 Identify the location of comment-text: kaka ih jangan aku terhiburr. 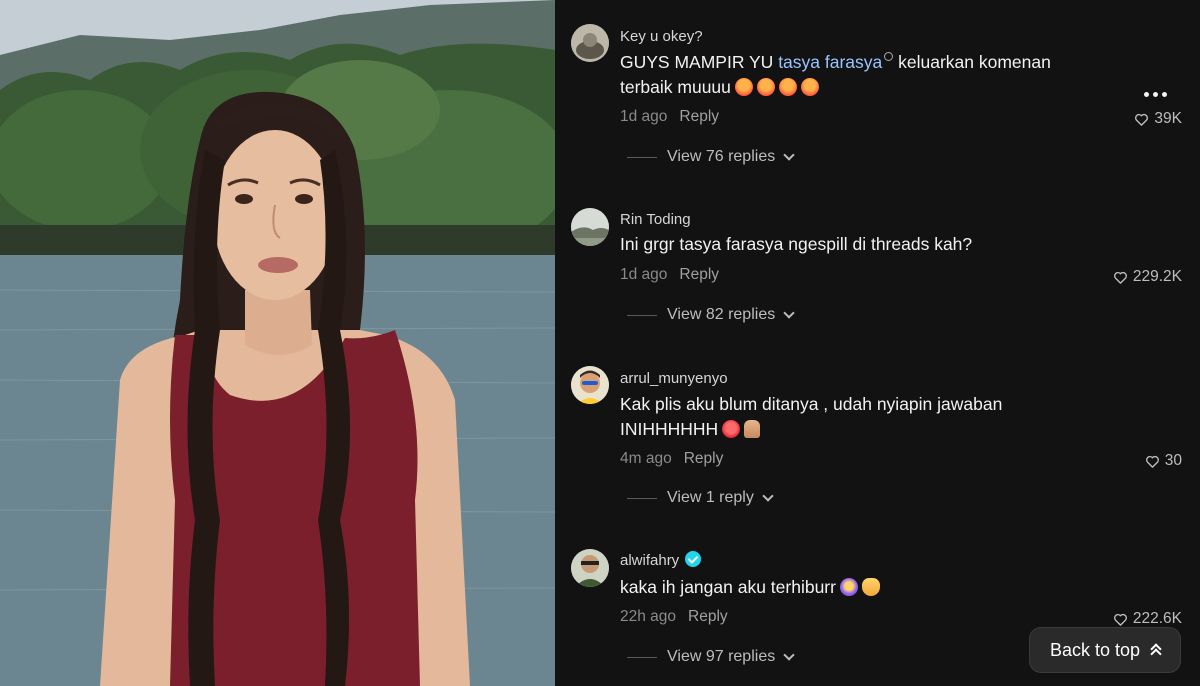
(855, 587).